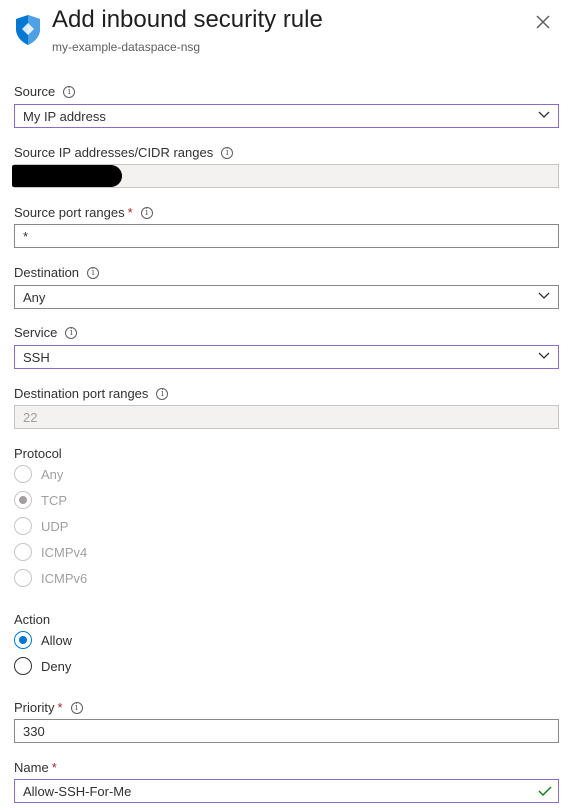  I want to click on destination-dropdown: Any, so click(286, 297).